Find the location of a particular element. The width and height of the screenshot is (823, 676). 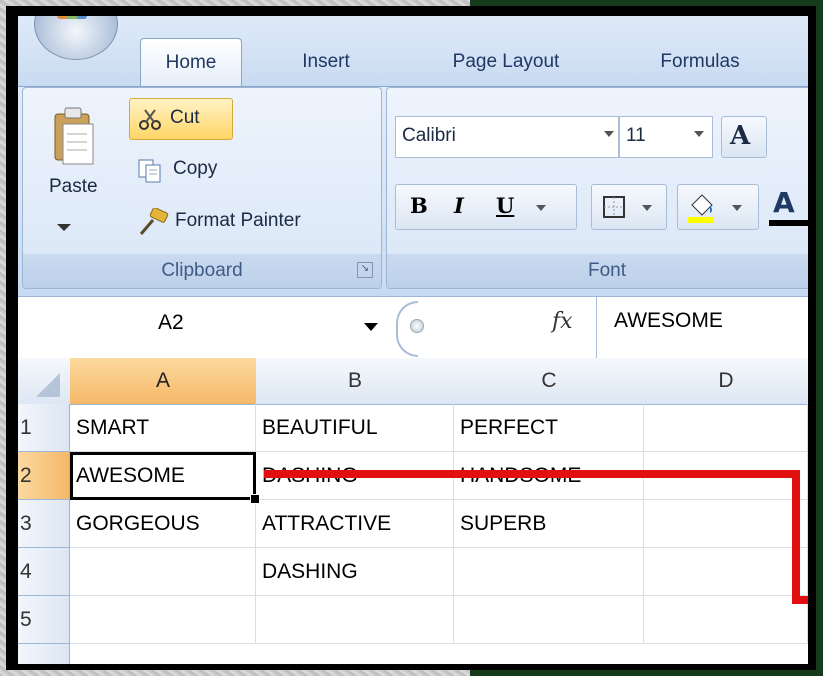

row-header-2: 2 is located at coordinates (44, 476).